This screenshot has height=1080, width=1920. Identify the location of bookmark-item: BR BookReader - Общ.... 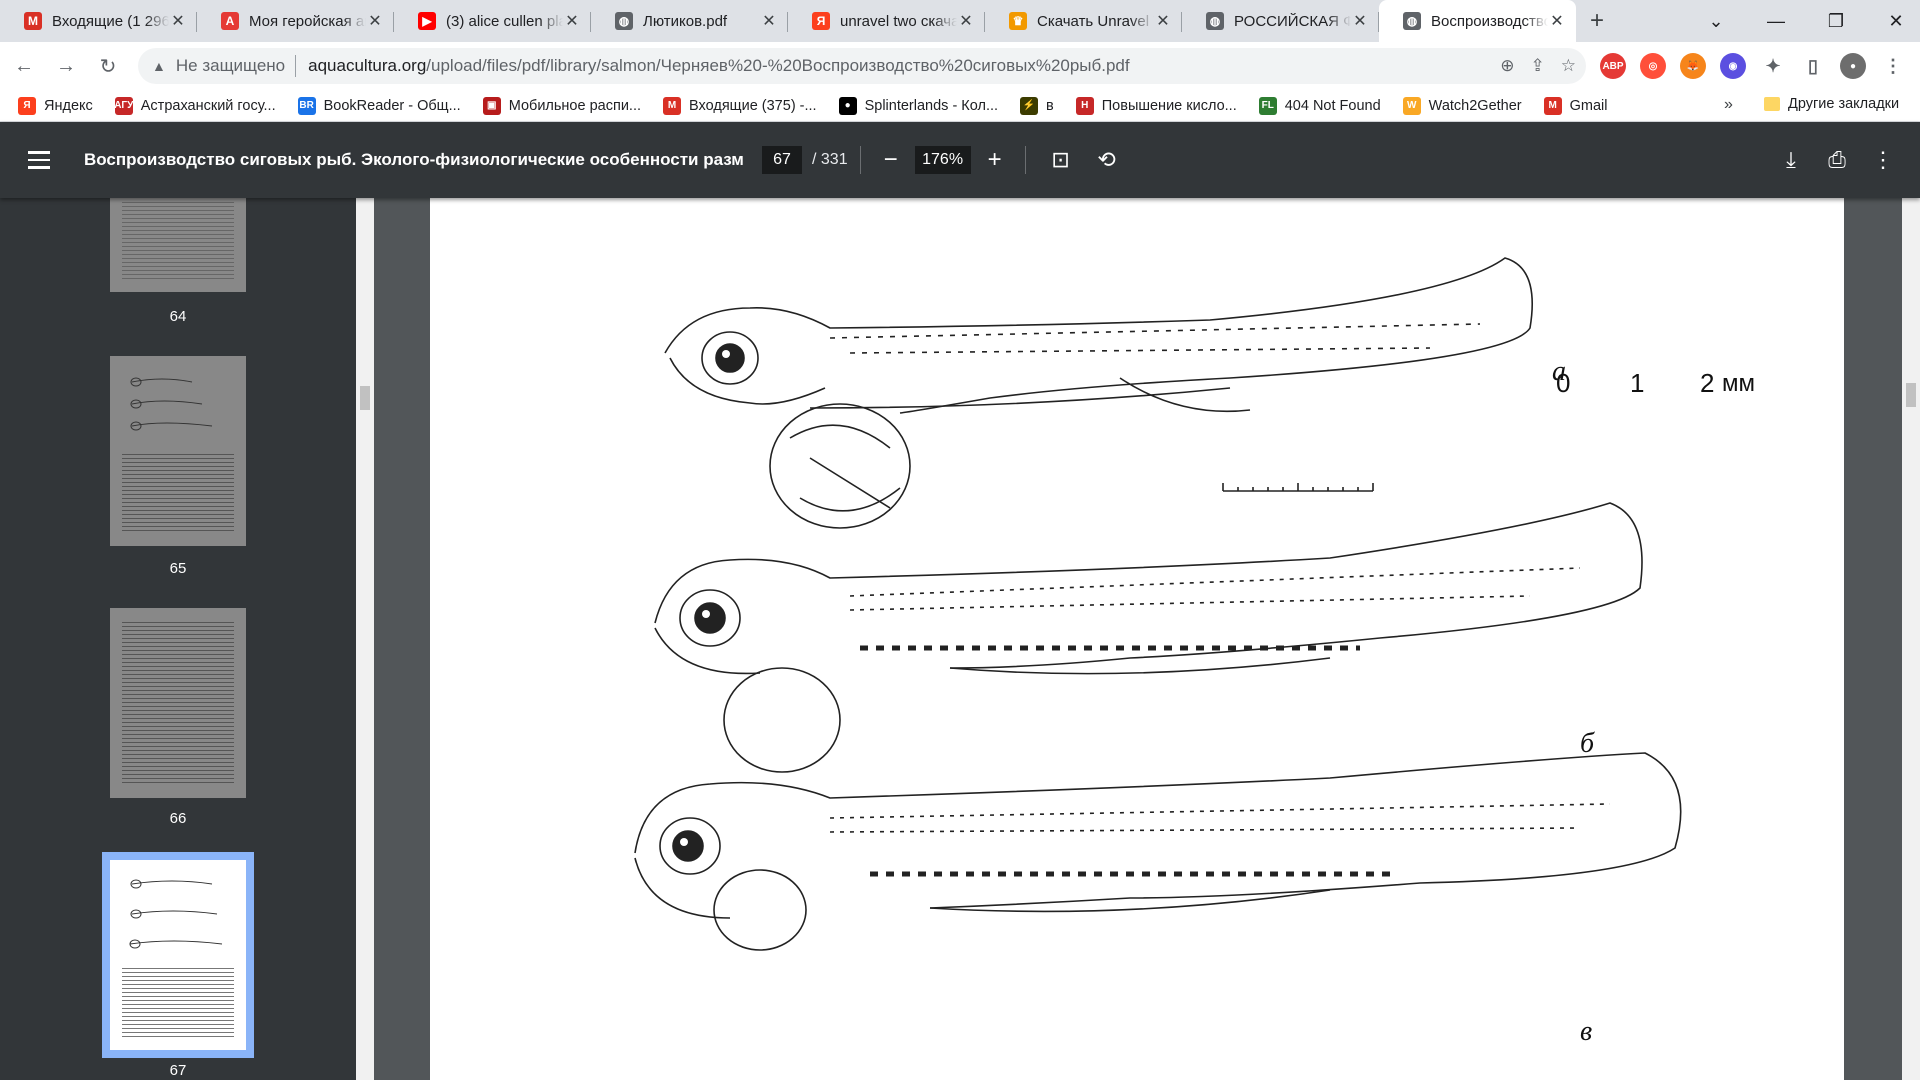
(379, 105).